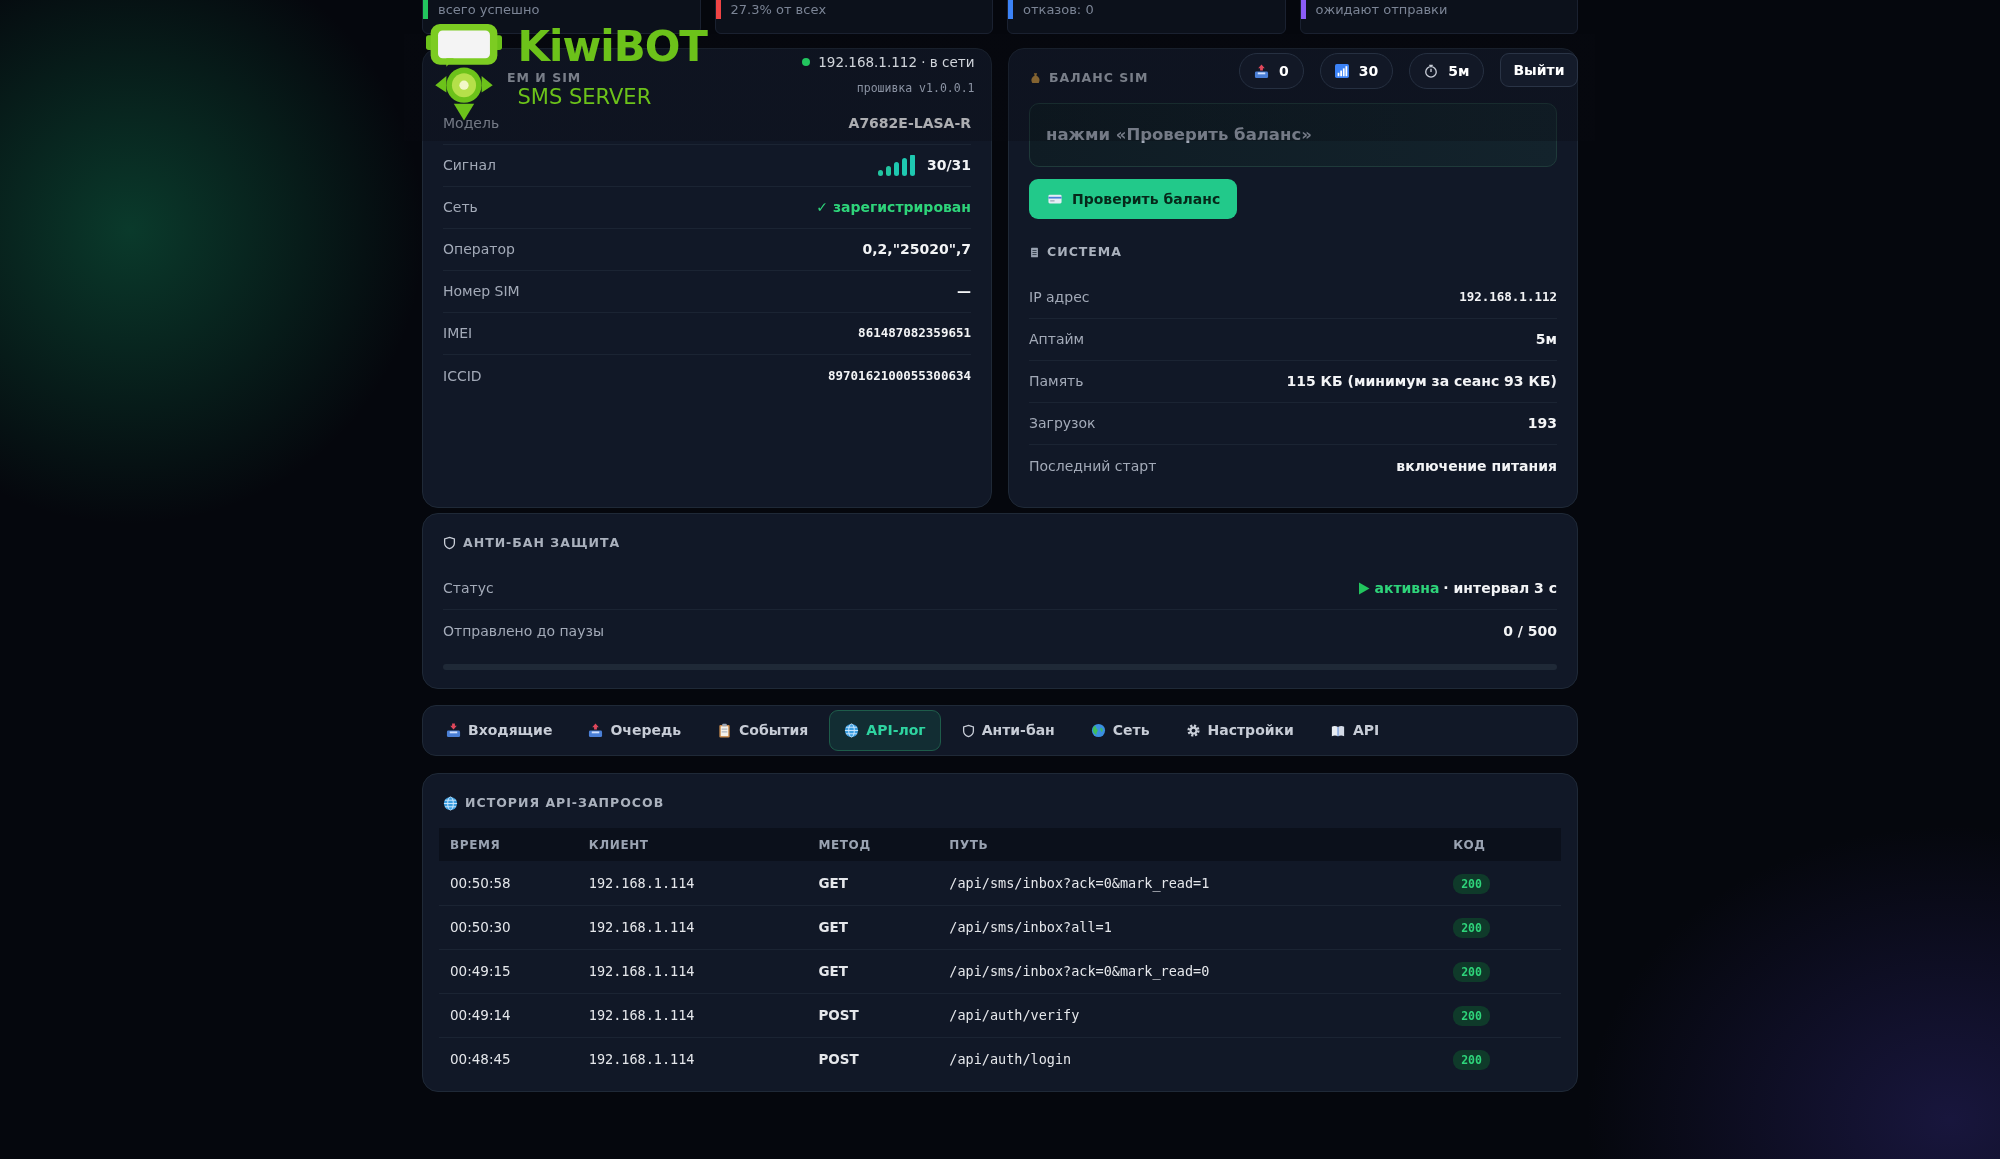 The height and width of the screenshot is (1159, 2000). Describe the element at coordinates (916, 249) in the screenshot. I see `row-value: 0,2,"25020",7` at that location.